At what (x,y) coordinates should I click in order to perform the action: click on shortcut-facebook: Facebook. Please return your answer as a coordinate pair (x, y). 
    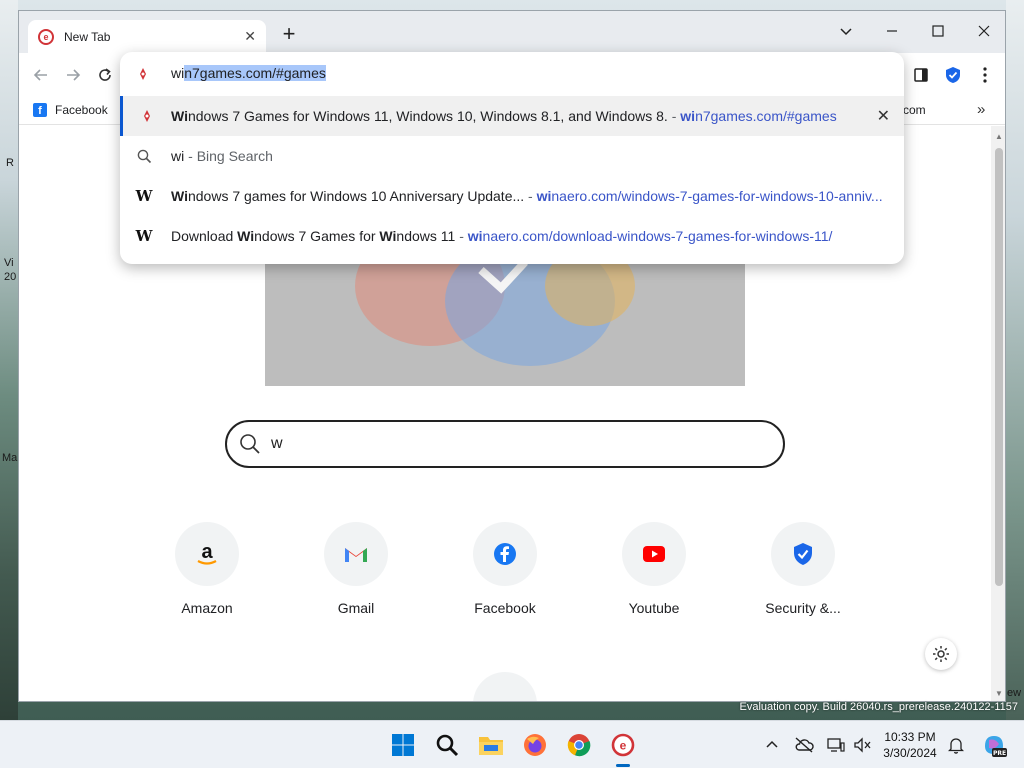
    Looking at the image, I should click on (505, 569).